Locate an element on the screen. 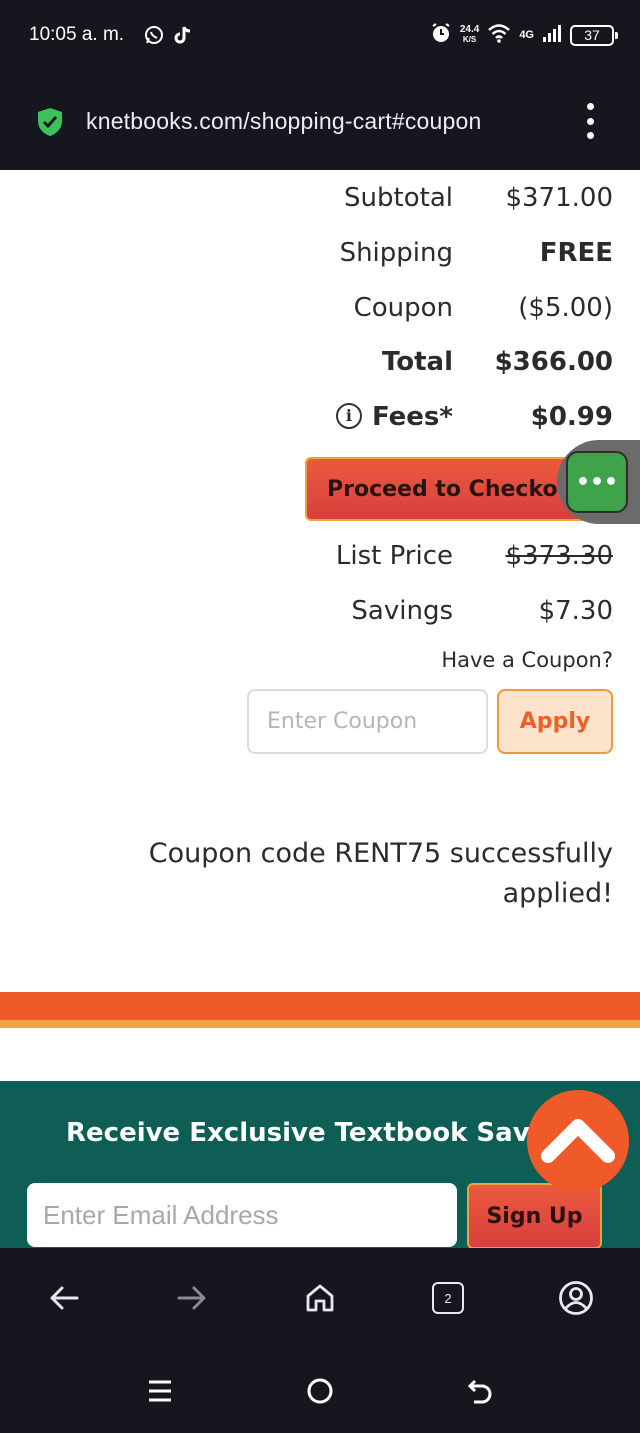  whatsapp-icon is located at coordinates (154, 37).